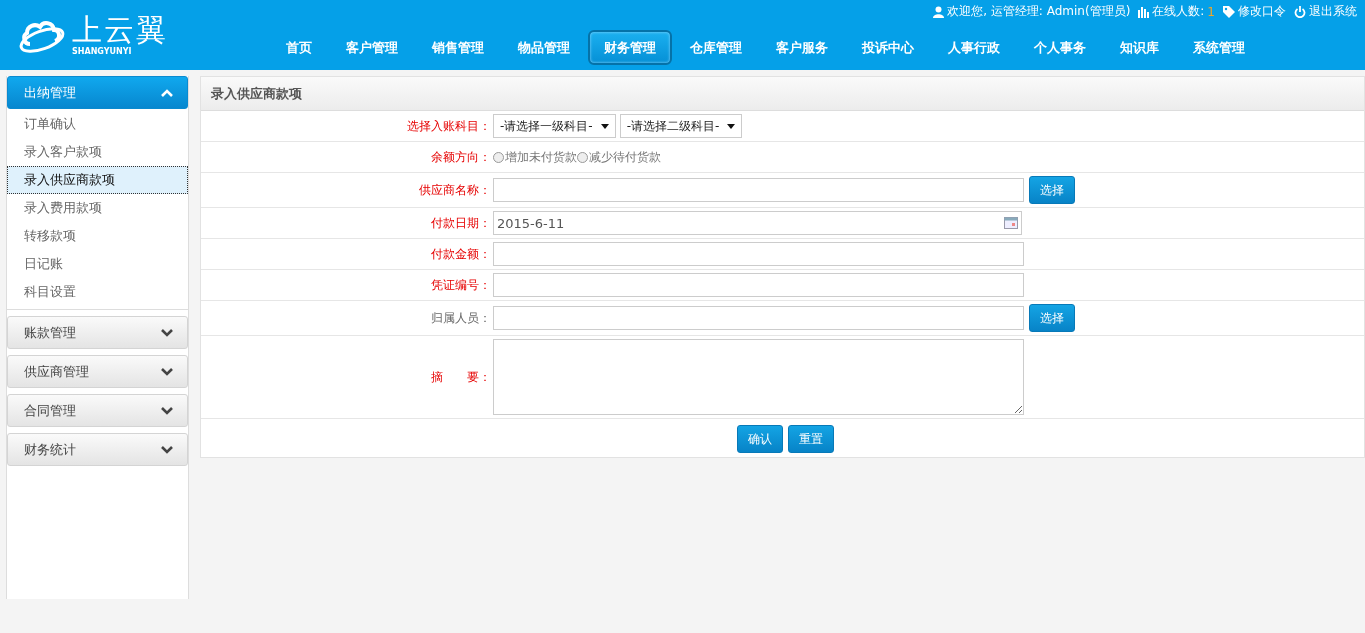 This screenshot has height=633, width=1365. What do you see at coordinates (97, 410) in the screenshot?
I see `sidebar-group-header: 合同管理` at bounding box center [97, 410].